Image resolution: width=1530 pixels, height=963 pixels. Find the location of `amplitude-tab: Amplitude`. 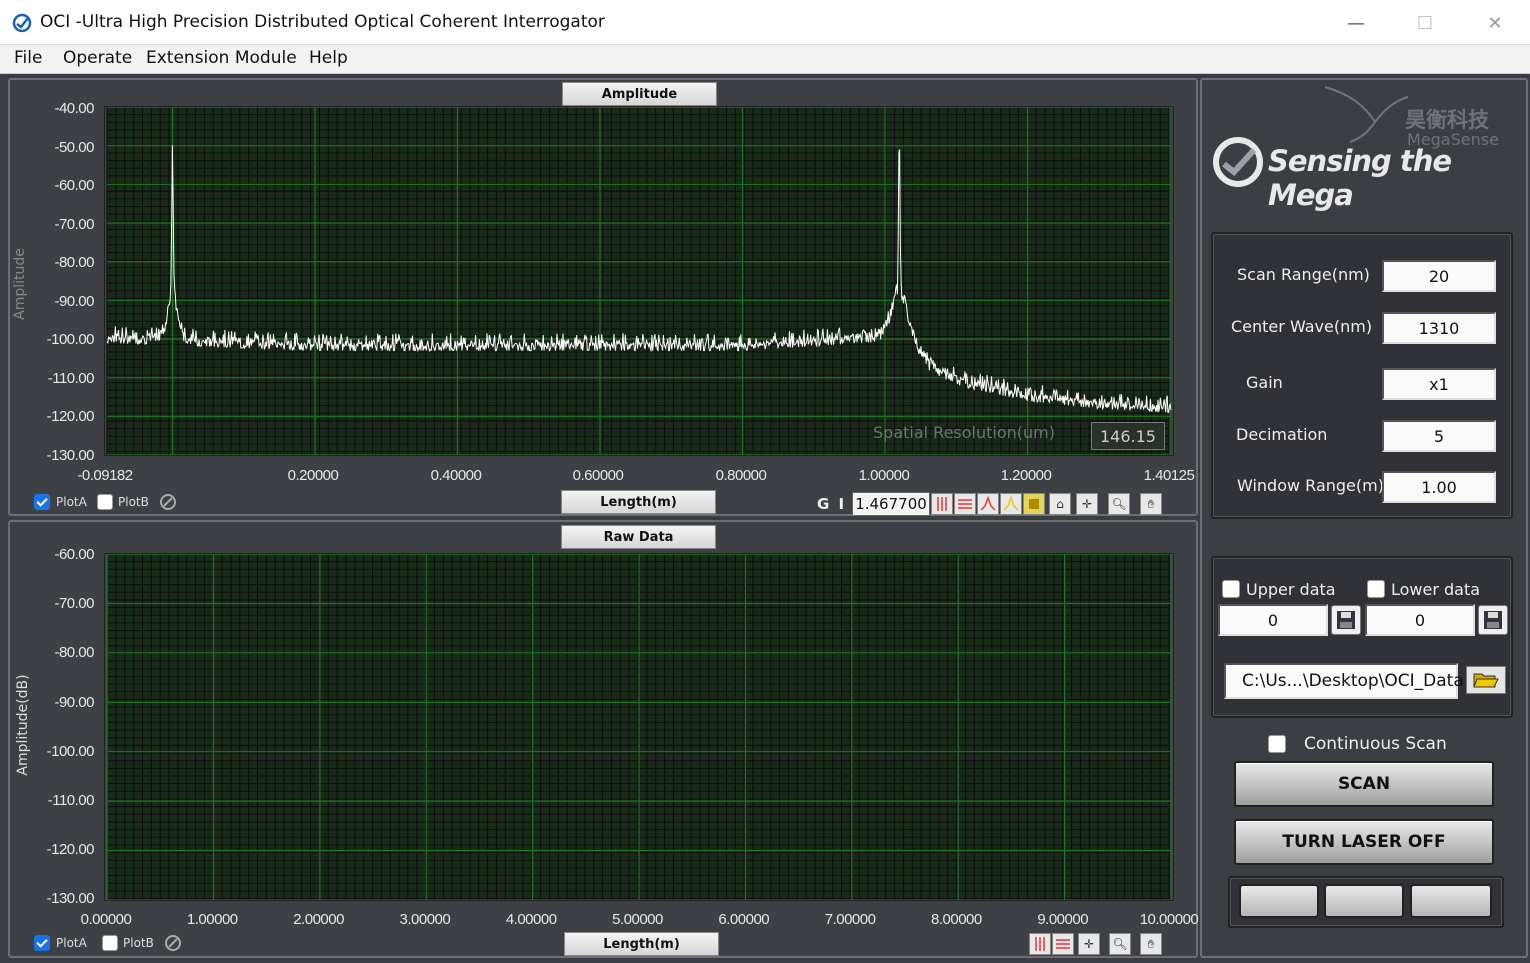

amplitude-tab: Amplitude is located at coordinates (639, 94).